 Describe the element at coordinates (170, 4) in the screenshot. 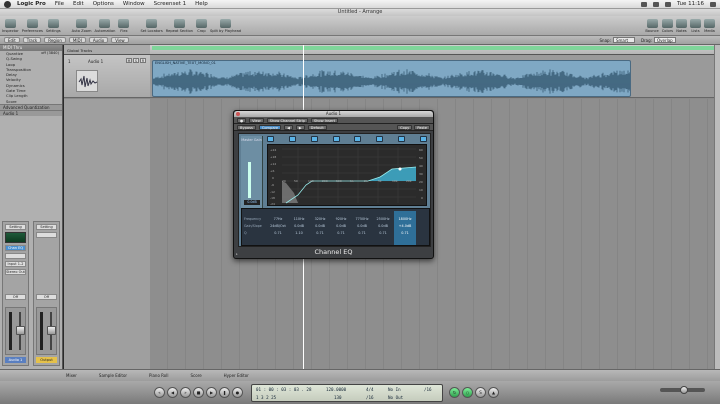

I see `menu-screenset: Screenset 1` at that location.